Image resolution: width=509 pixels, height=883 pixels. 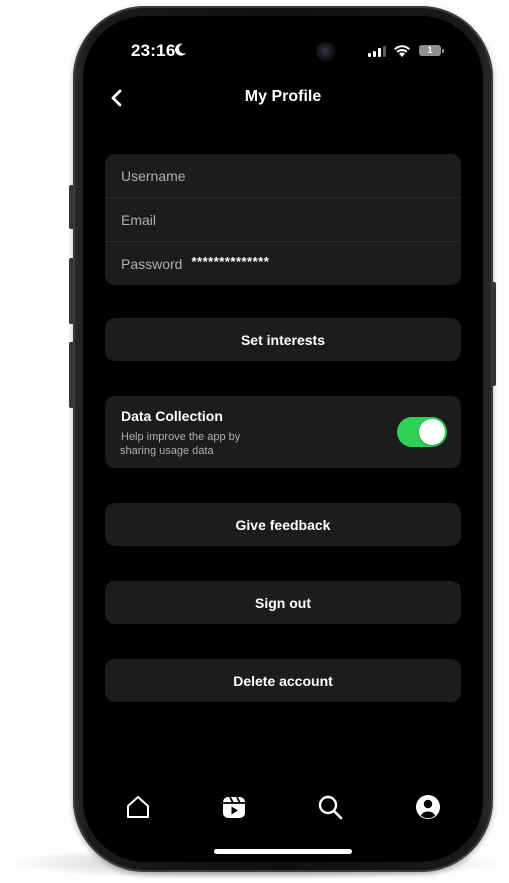 I want to click on delete-account-label: Delete account, so click(x=283, y=680).